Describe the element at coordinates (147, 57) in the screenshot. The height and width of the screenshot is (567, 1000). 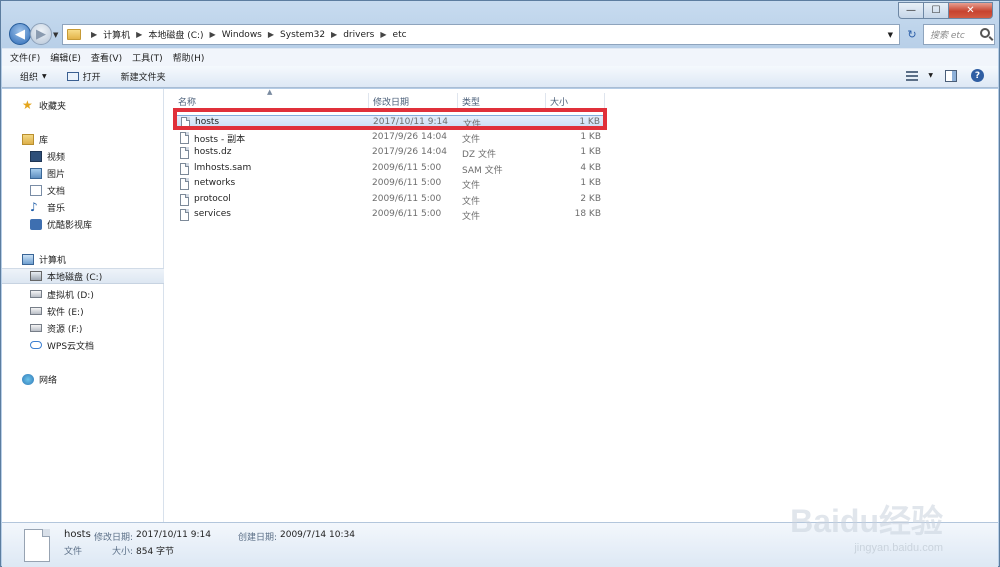
I see `menu-tools: 工具(T)` at that location.